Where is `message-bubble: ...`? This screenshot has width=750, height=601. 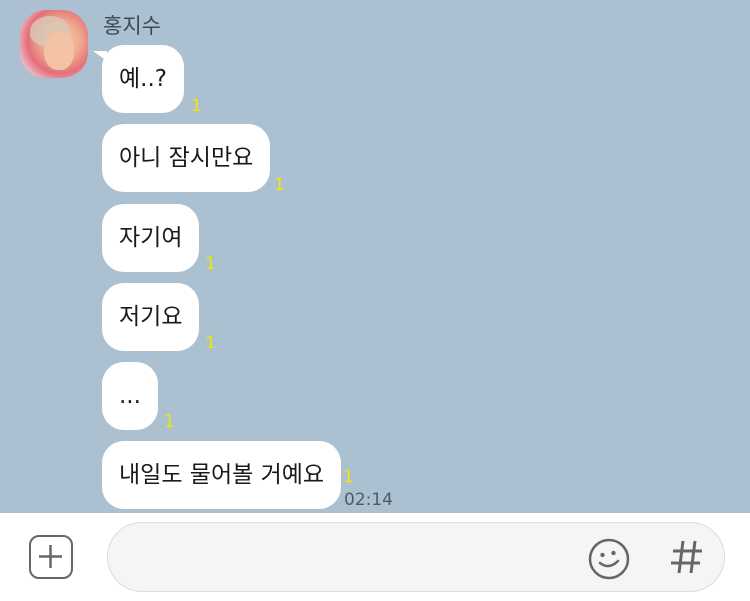 message-bubble: ... is located at coordinates (130, 396).